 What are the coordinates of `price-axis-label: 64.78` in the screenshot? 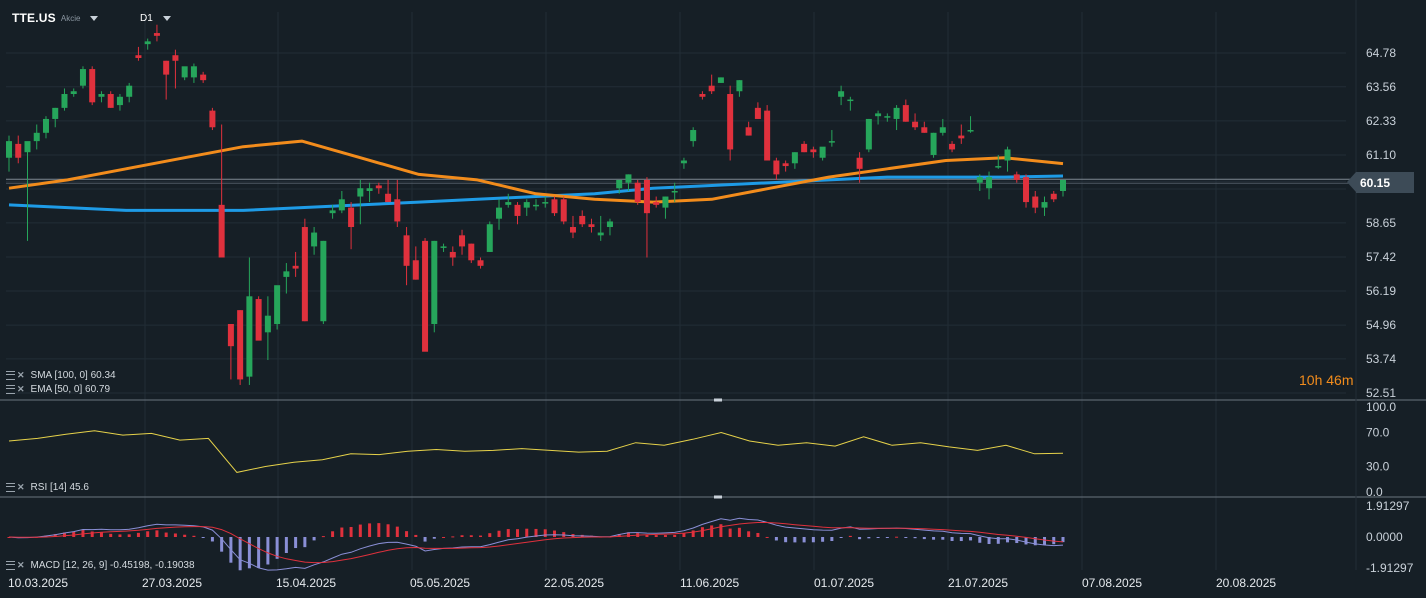 It's located at (1381, 53).